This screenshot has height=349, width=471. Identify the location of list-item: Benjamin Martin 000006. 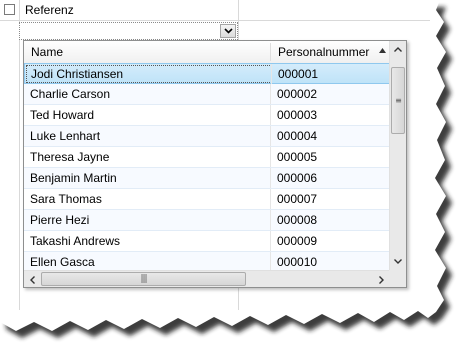
(207, 178).